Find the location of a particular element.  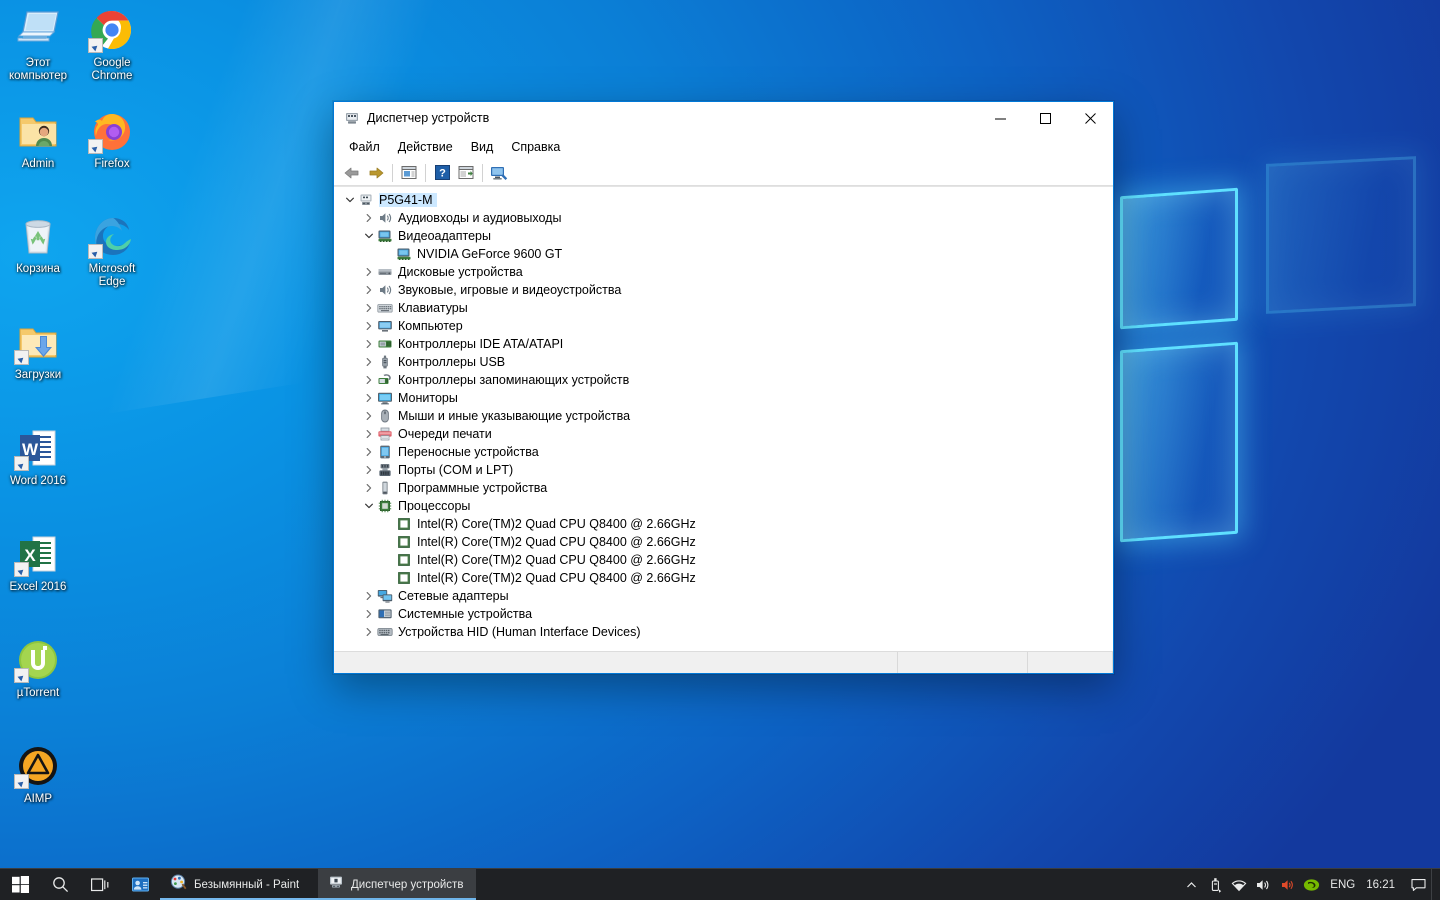

task-view-icon is located at coordinates (100, 884).